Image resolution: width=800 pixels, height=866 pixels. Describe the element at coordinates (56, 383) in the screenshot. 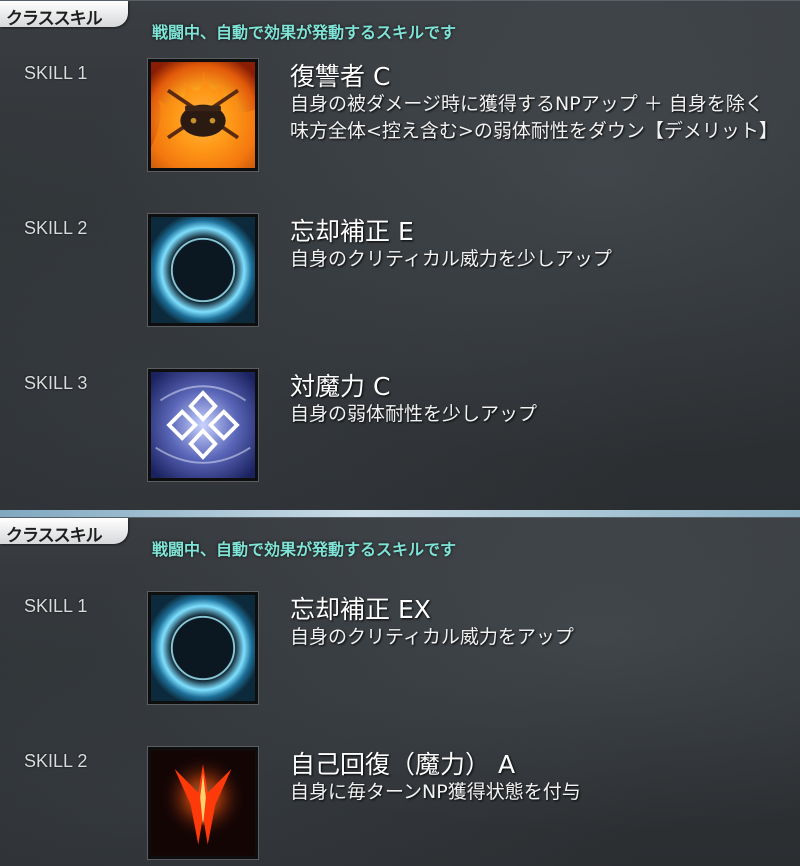

I see `skill-slot-label: SKILL 3` at that location.